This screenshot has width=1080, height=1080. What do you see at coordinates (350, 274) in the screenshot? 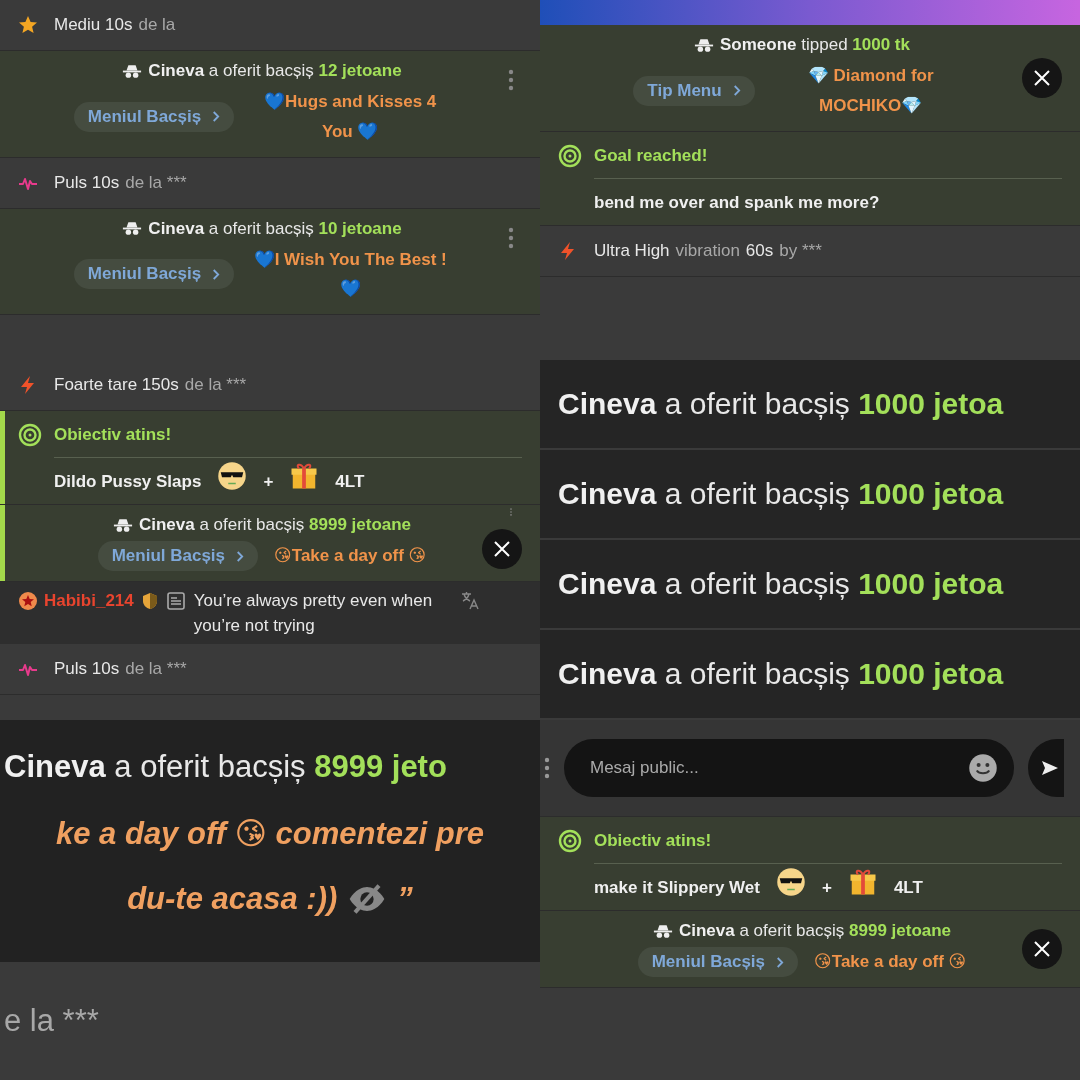
I see `tip-item: 💙I Wish You The Best ! 💙` at bounding box center [350, 274].